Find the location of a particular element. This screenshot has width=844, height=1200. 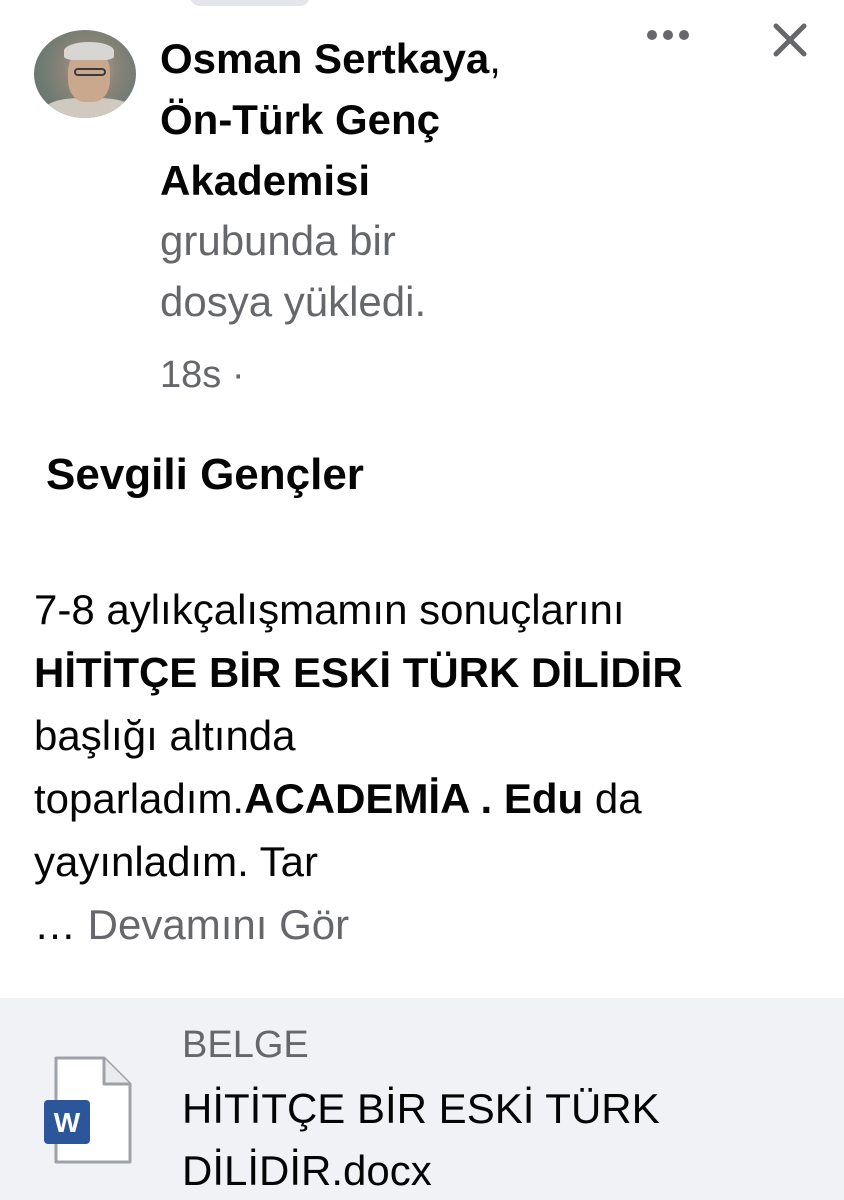

post-text-line4-start: toparladım. is located at coordinates (139, 798).